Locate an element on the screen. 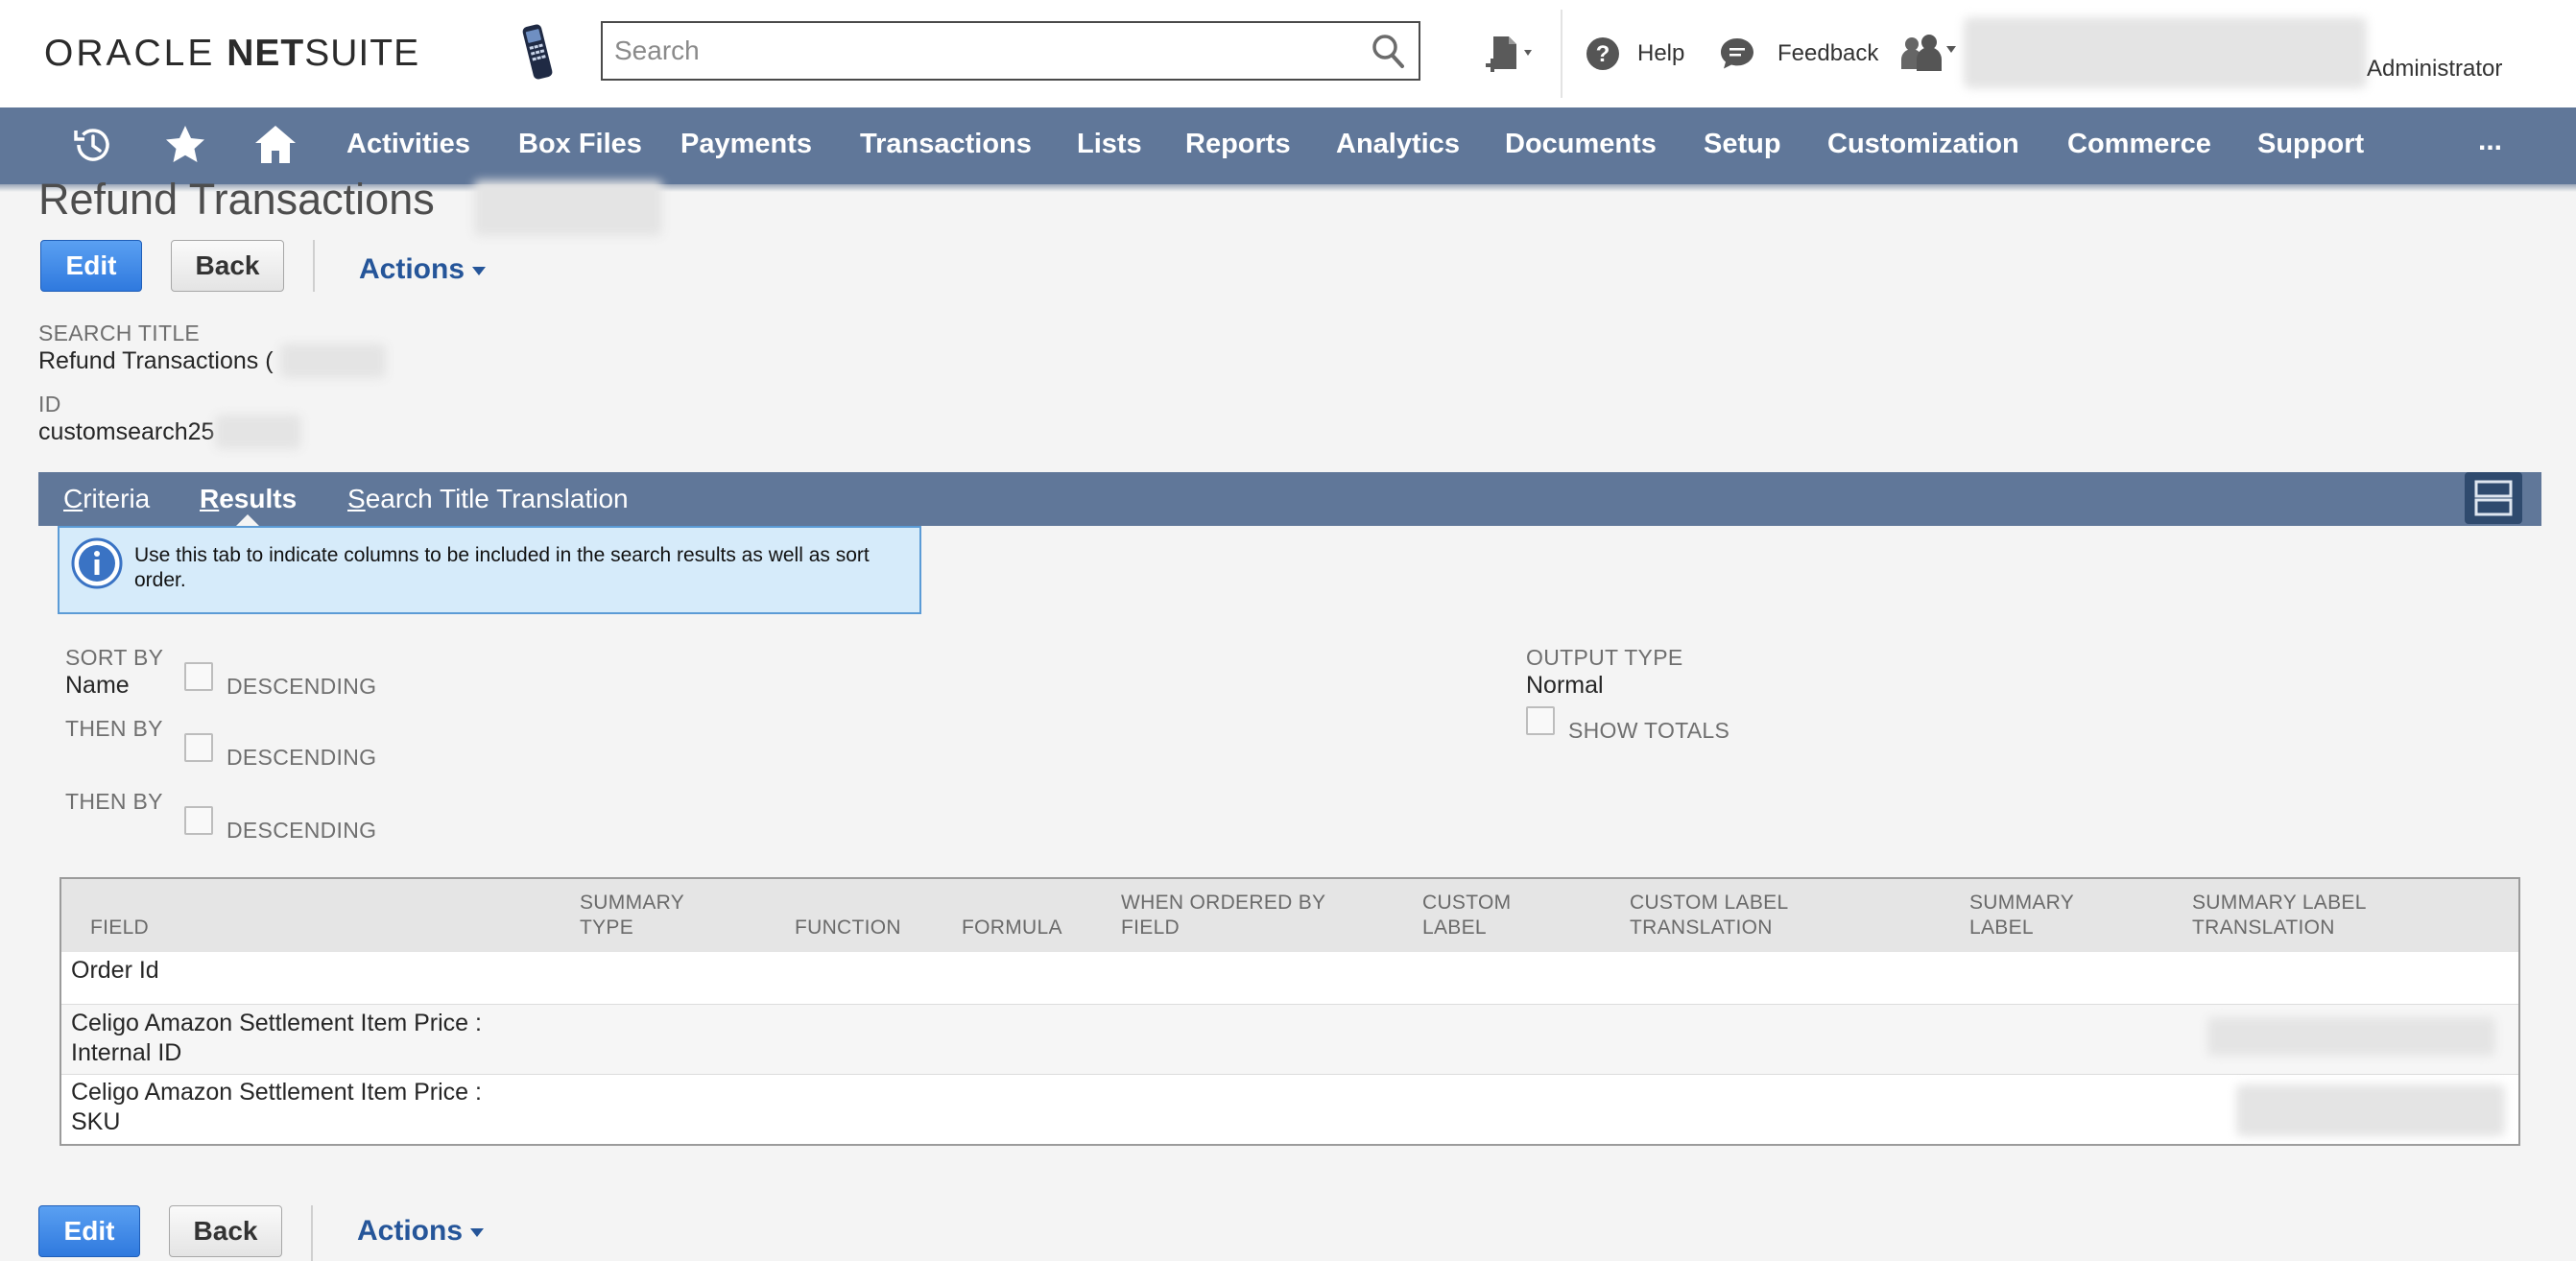 The image size is (2576, 1261). when-ordered-line2: FIELD is located at coordinates (1151, 927).